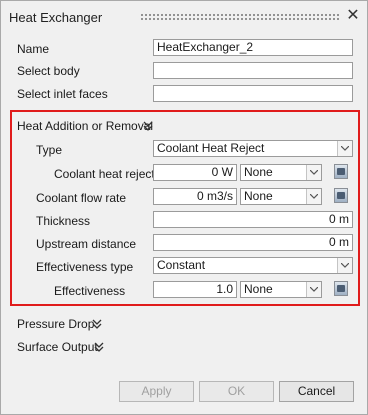 The height and width of the screenshot is (415, 368). I want to click on effectiveness-type-select: Constant, so click(253, 265).